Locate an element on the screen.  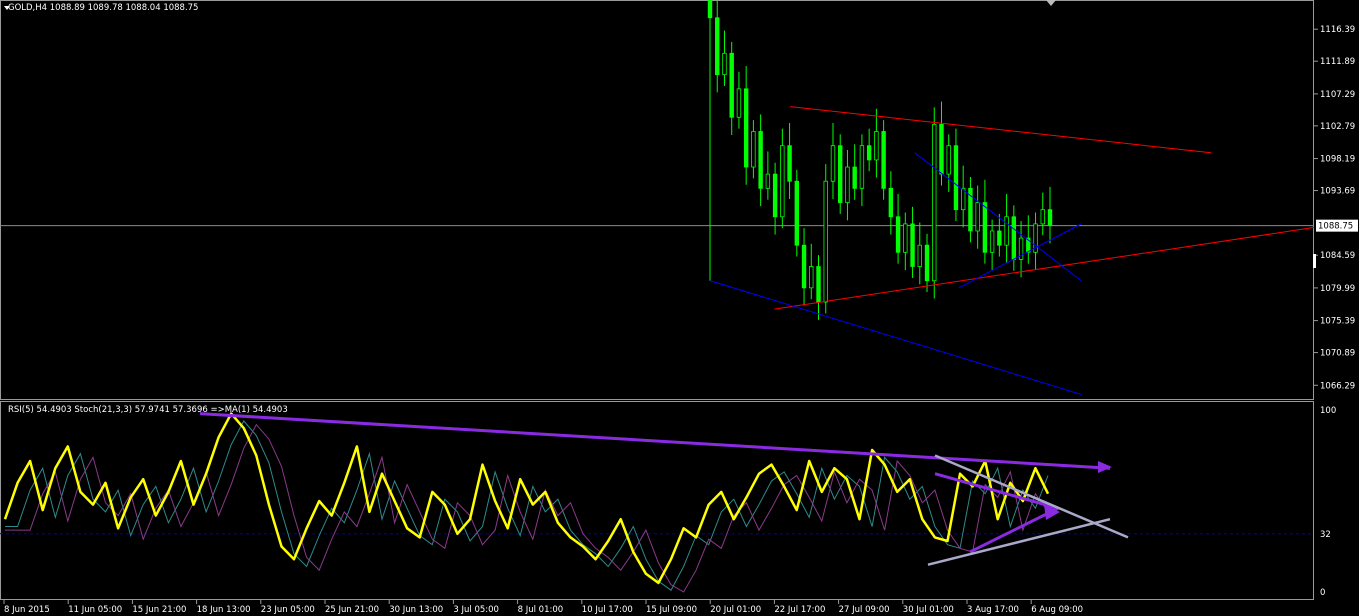
price-tick-label: 1070.89 is located at coordinates (1337, 354).